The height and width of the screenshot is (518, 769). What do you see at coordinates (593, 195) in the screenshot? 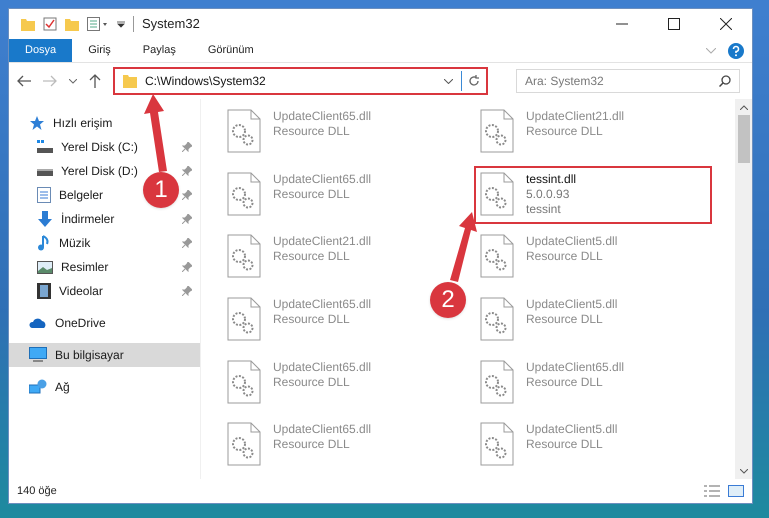
I see `file-item: tessint.dll 5.0.0.93 tessint` at bounding box center [593, 195].